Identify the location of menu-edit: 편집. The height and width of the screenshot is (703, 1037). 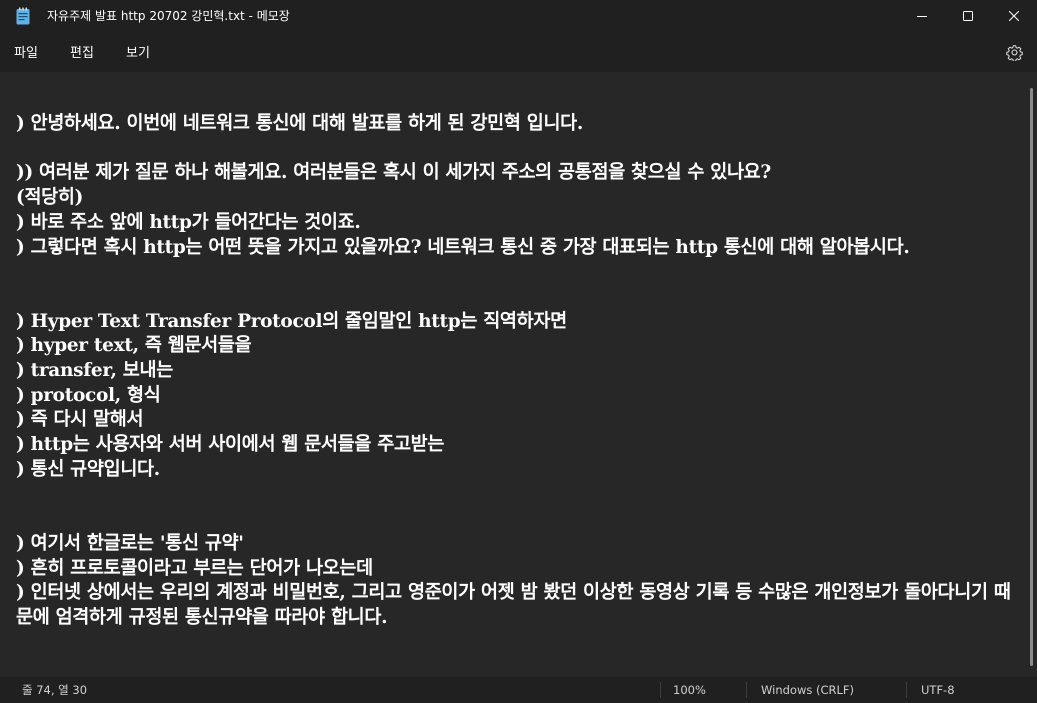
(82, 52).